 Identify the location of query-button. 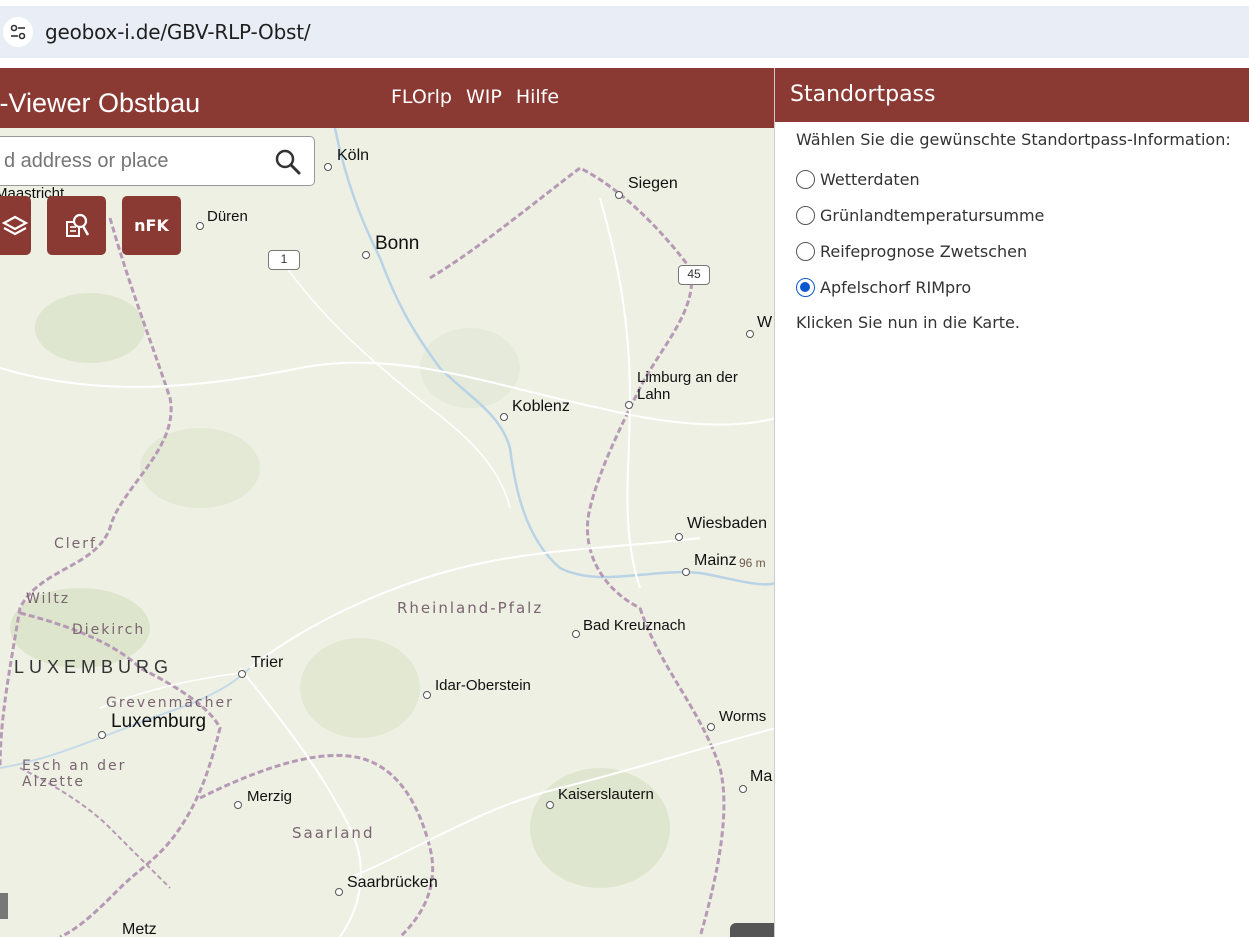
(76, 225).